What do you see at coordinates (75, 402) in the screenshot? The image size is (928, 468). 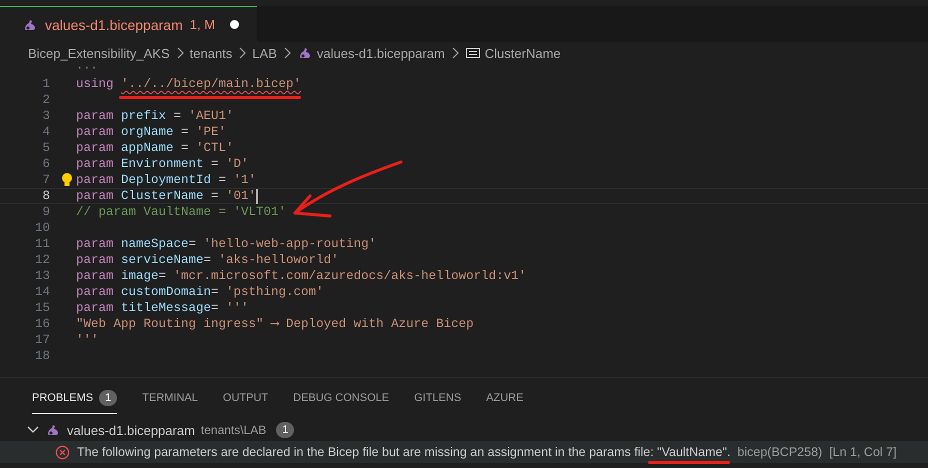 I see `panel-tab: PROBLEMS 1` at bounding box center [75, 402].